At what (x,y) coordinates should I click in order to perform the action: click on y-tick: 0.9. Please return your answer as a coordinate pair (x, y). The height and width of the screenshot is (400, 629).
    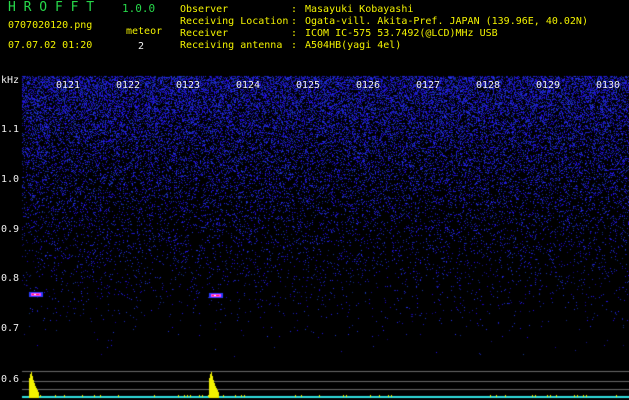
    Looking at the image, I should click on (10, 229).